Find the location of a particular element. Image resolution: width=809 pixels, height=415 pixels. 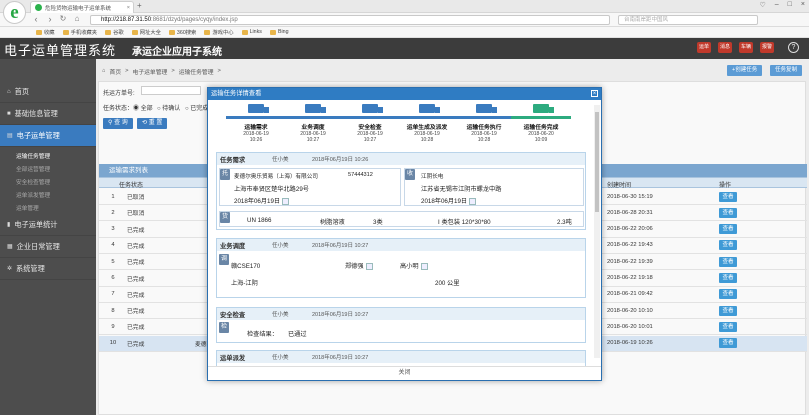

maximize-icon: □ is located at coordinates (790, 5).